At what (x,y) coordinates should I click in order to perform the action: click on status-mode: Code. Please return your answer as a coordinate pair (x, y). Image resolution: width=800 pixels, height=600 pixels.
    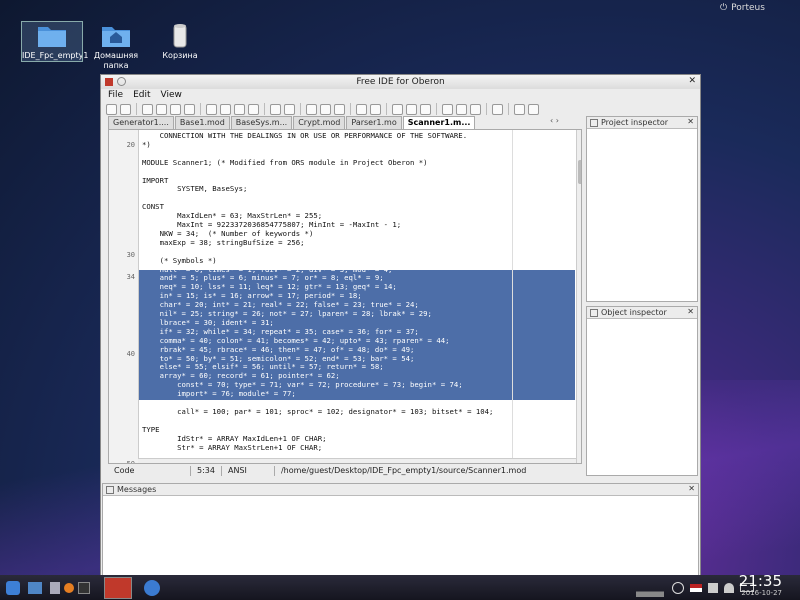
    Looking at the image, I should click on (149, 471).